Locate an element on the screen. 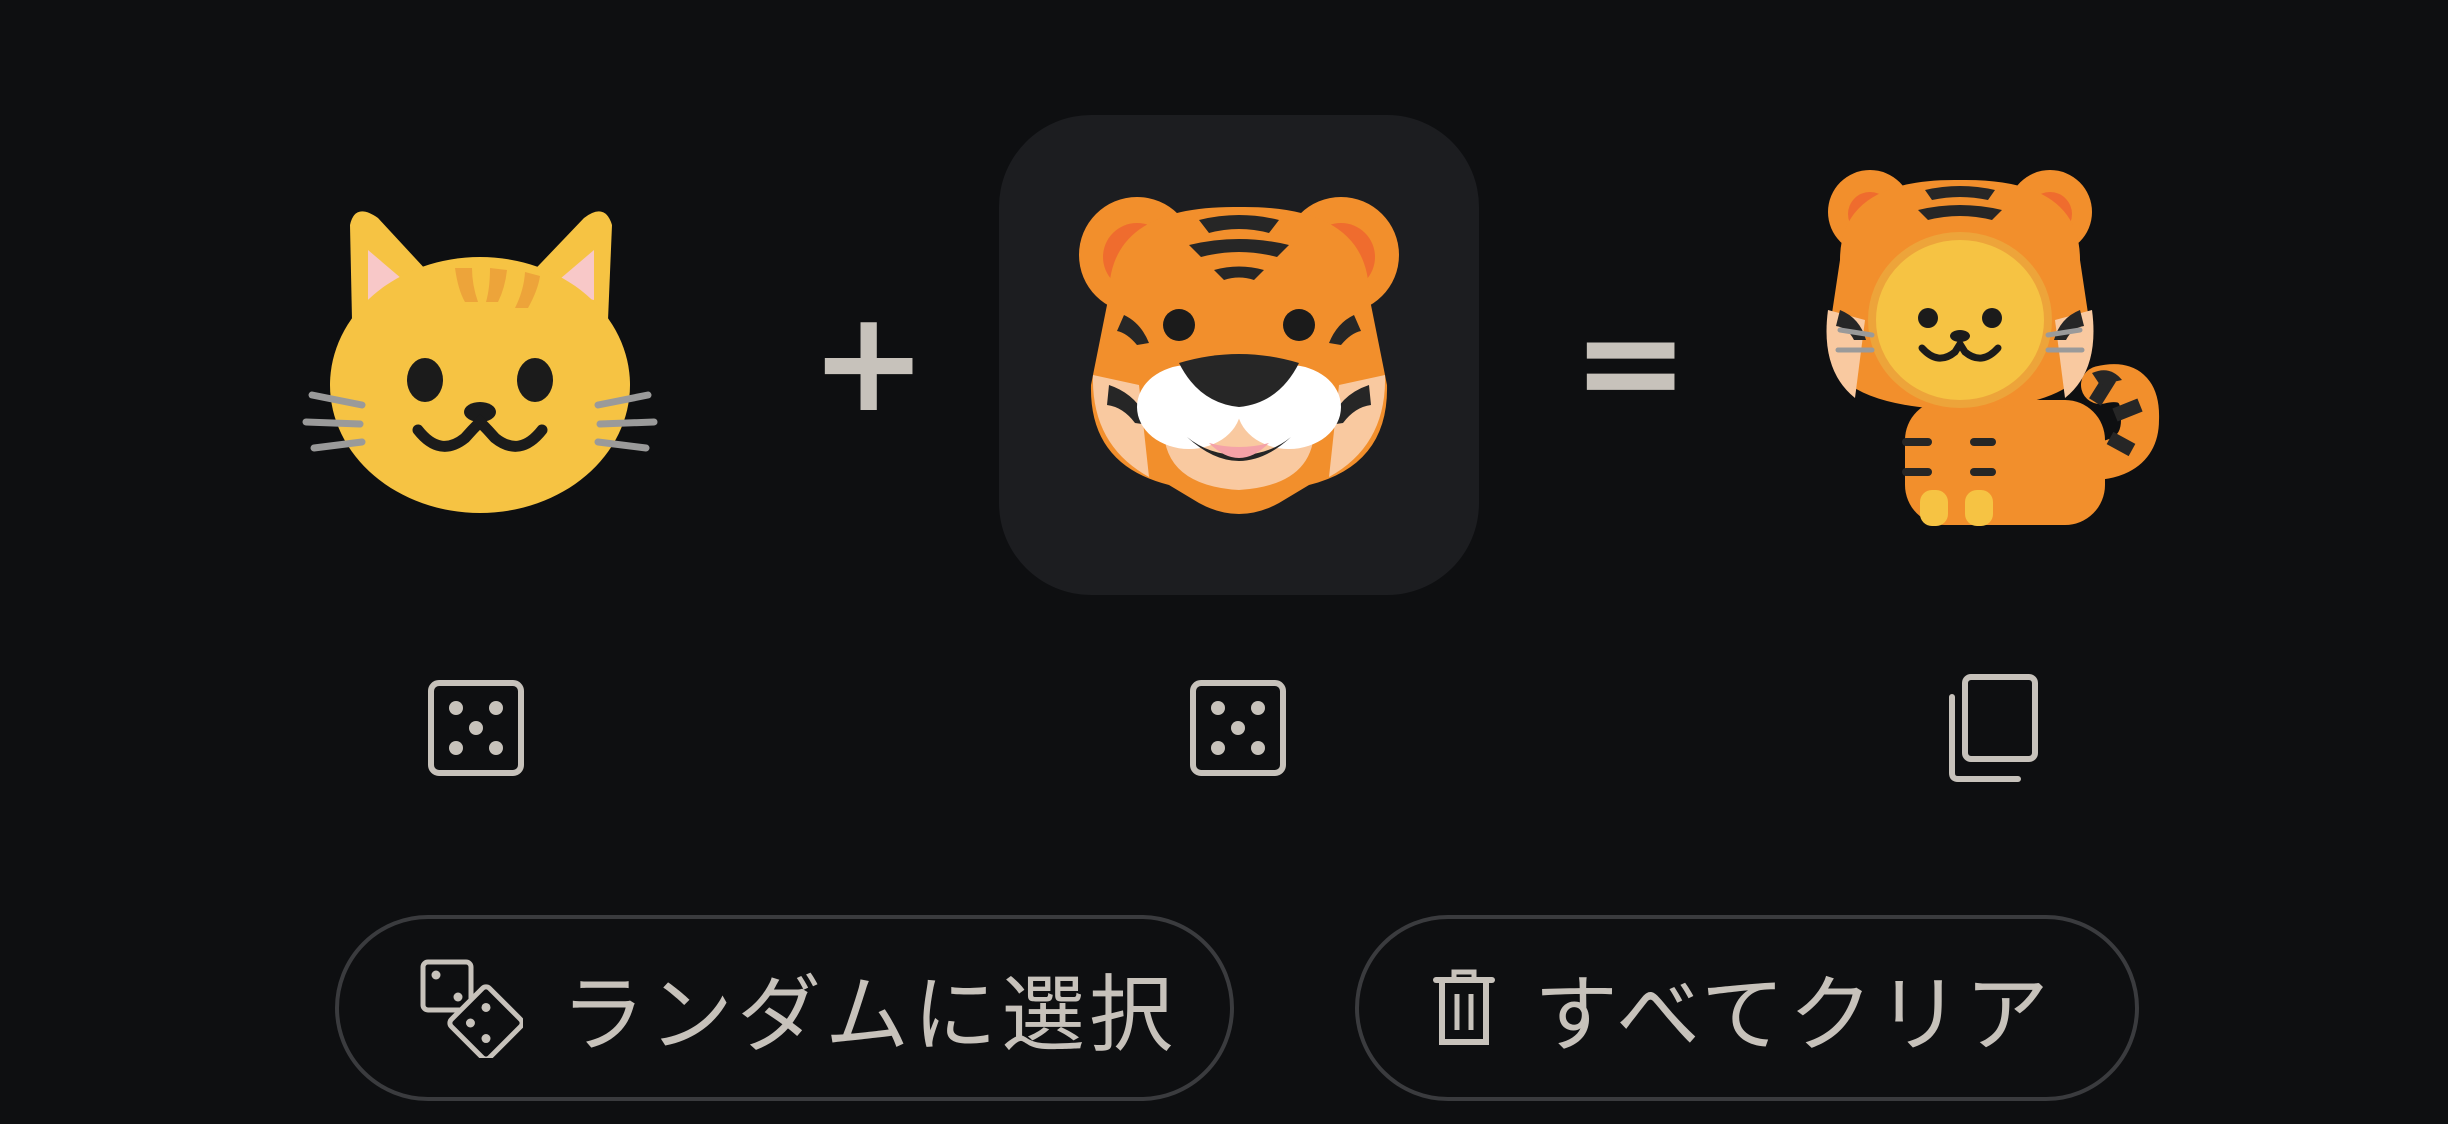 This screenshot has height=1124, width=2448. randomize-left-button is located at coordinates (476, 728).